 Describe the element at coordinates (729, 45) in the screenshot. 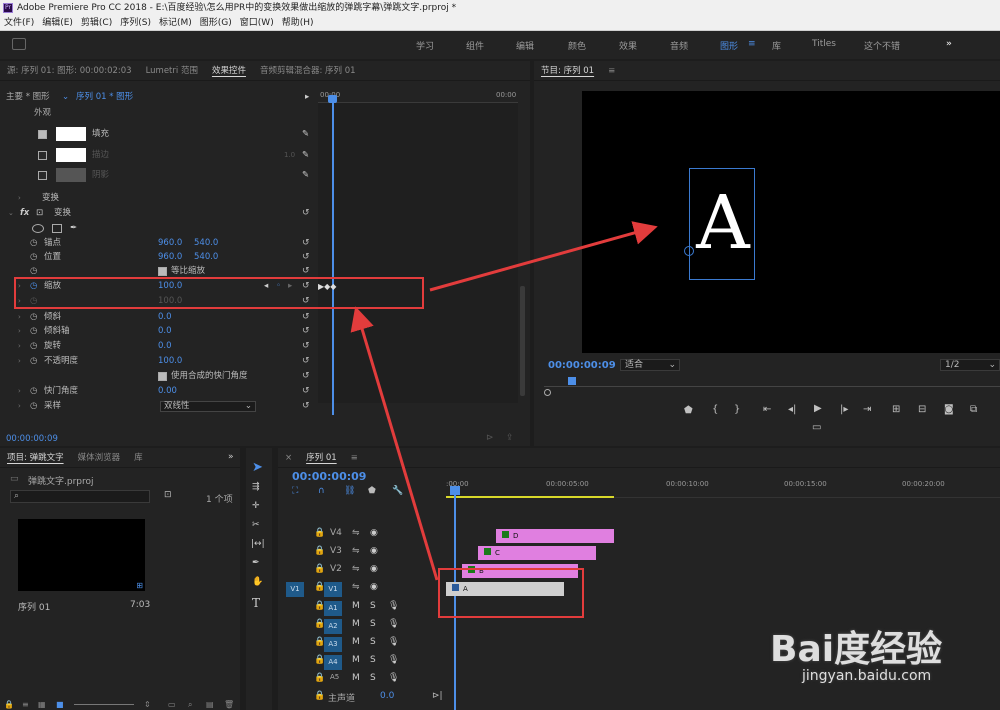

I see `workspace-graphics: 图形` at that location.